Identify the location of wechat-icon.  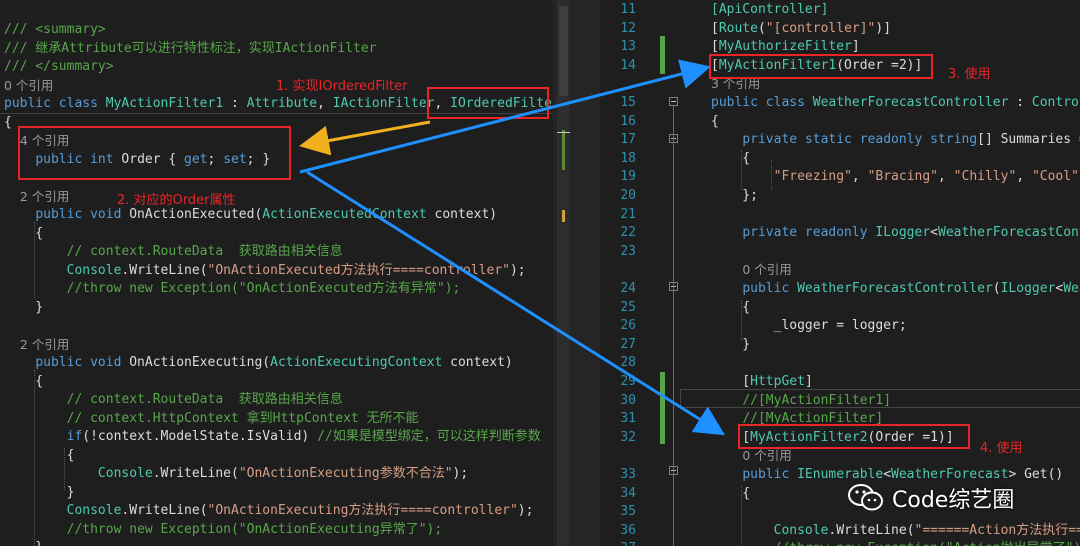
(865, 497).